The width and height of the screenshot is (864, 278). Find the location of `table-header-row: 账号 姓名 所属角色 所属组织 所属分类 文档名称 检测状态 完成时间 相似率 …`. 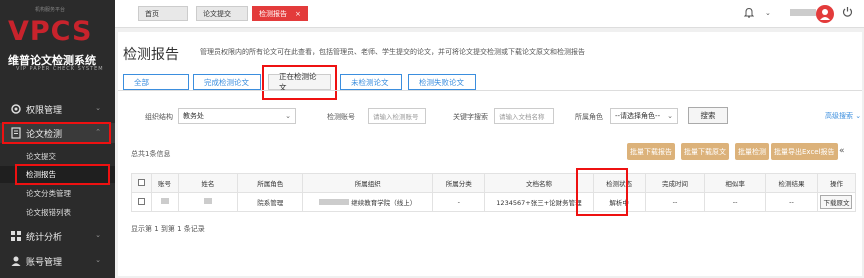

table-header-row: 账号 姓名 所属角色 所属组织 所属分类 文档名称 检测状态 完成时间 相似率 … is located at coordinates (494, 183).